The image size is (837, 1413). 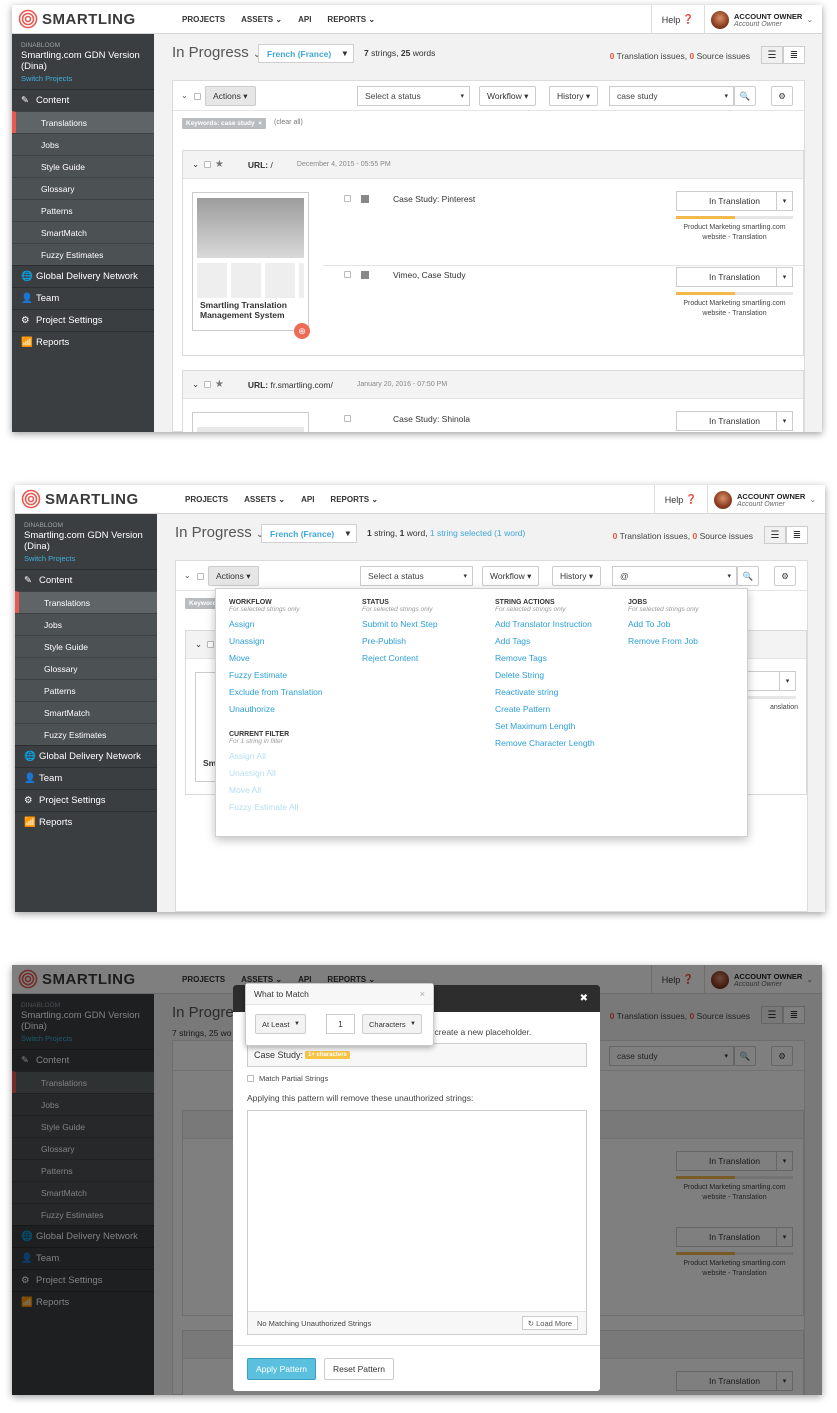 I want to click on menu-unauthorize: Unauthorize, so click(x=276, y=709).